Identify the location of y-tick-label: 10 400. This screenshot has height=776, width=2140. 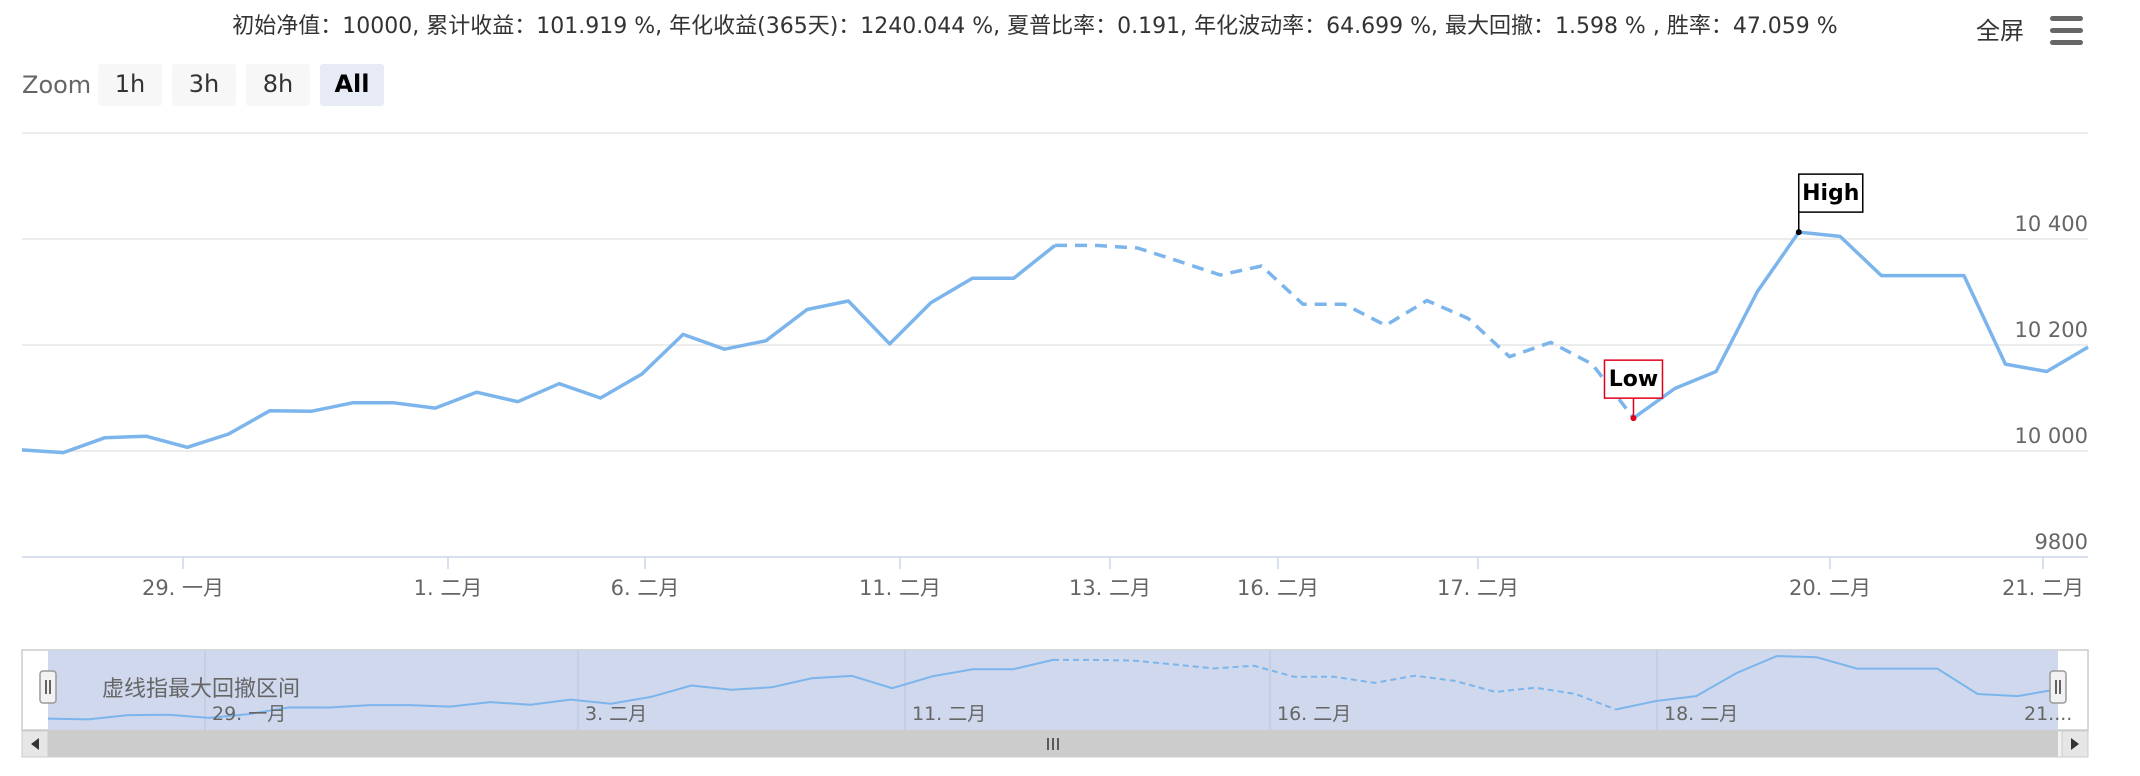
(2051, 224).